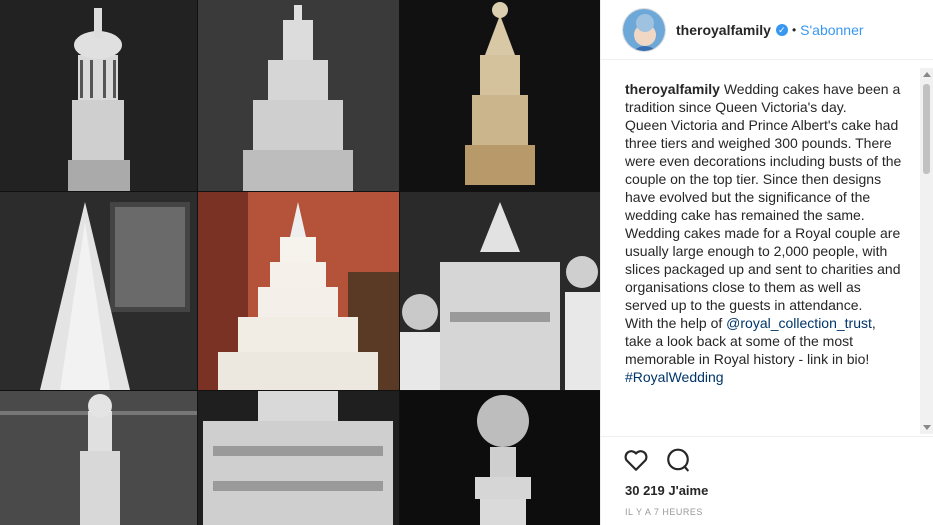 This screenshot has width=933, height=525. I want to click on likes-count: 30 219 J'aime, so click(666, 490).